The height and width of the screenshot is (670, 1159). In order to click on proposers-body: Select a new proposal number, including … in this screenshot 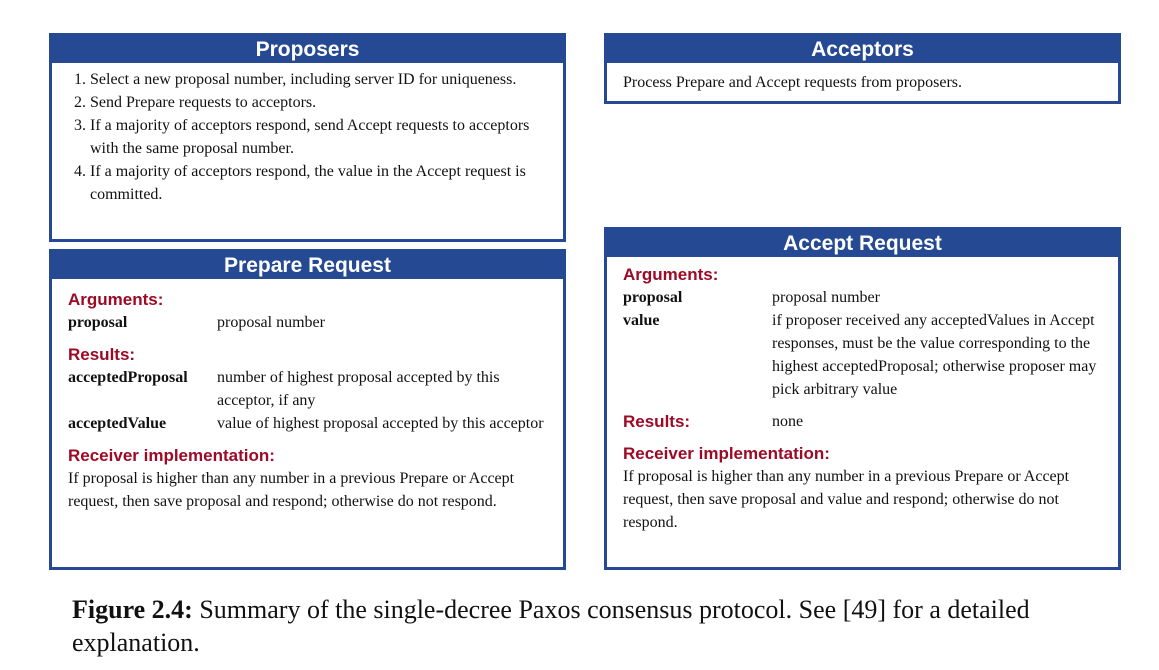, I will do `click(307, 134)`.